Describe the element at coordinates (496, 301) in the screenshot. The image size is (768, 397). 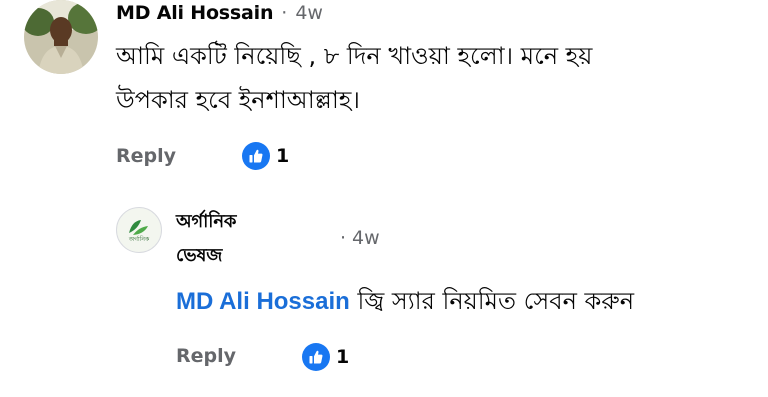
I see `reply-text-content: জ্বি স্যার নিয়মিত সেবন করুন` at that location.